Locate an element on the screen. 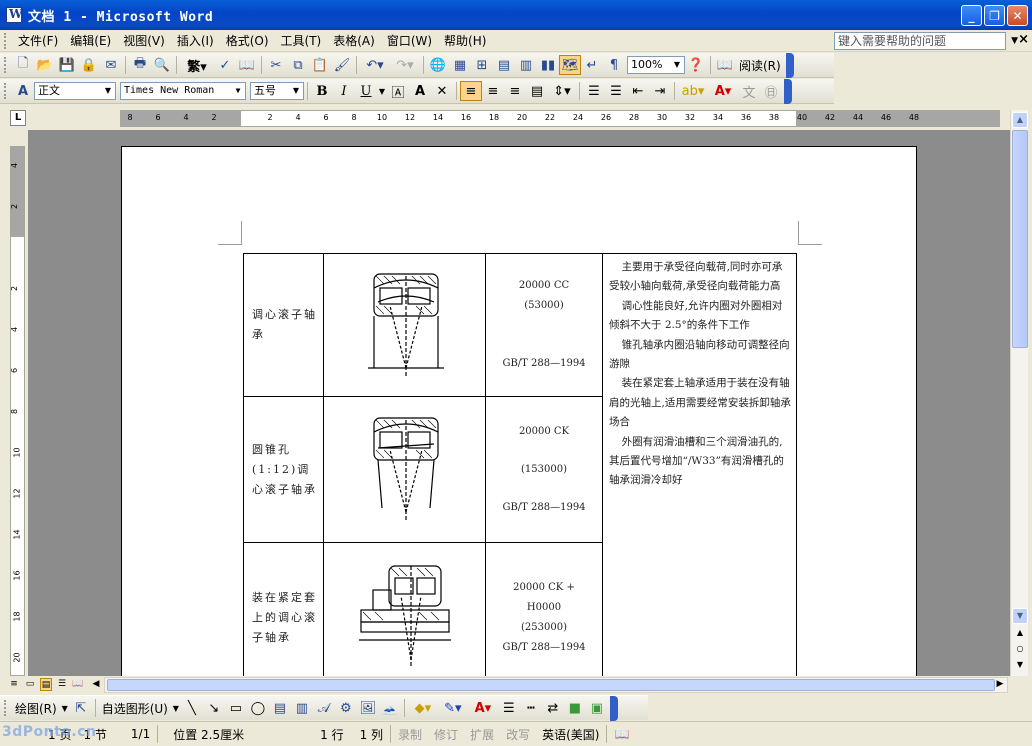 This screenshot has width=1032, height=746. help-dropdown-icon: ▼ is located at coordinates (1014, 41).